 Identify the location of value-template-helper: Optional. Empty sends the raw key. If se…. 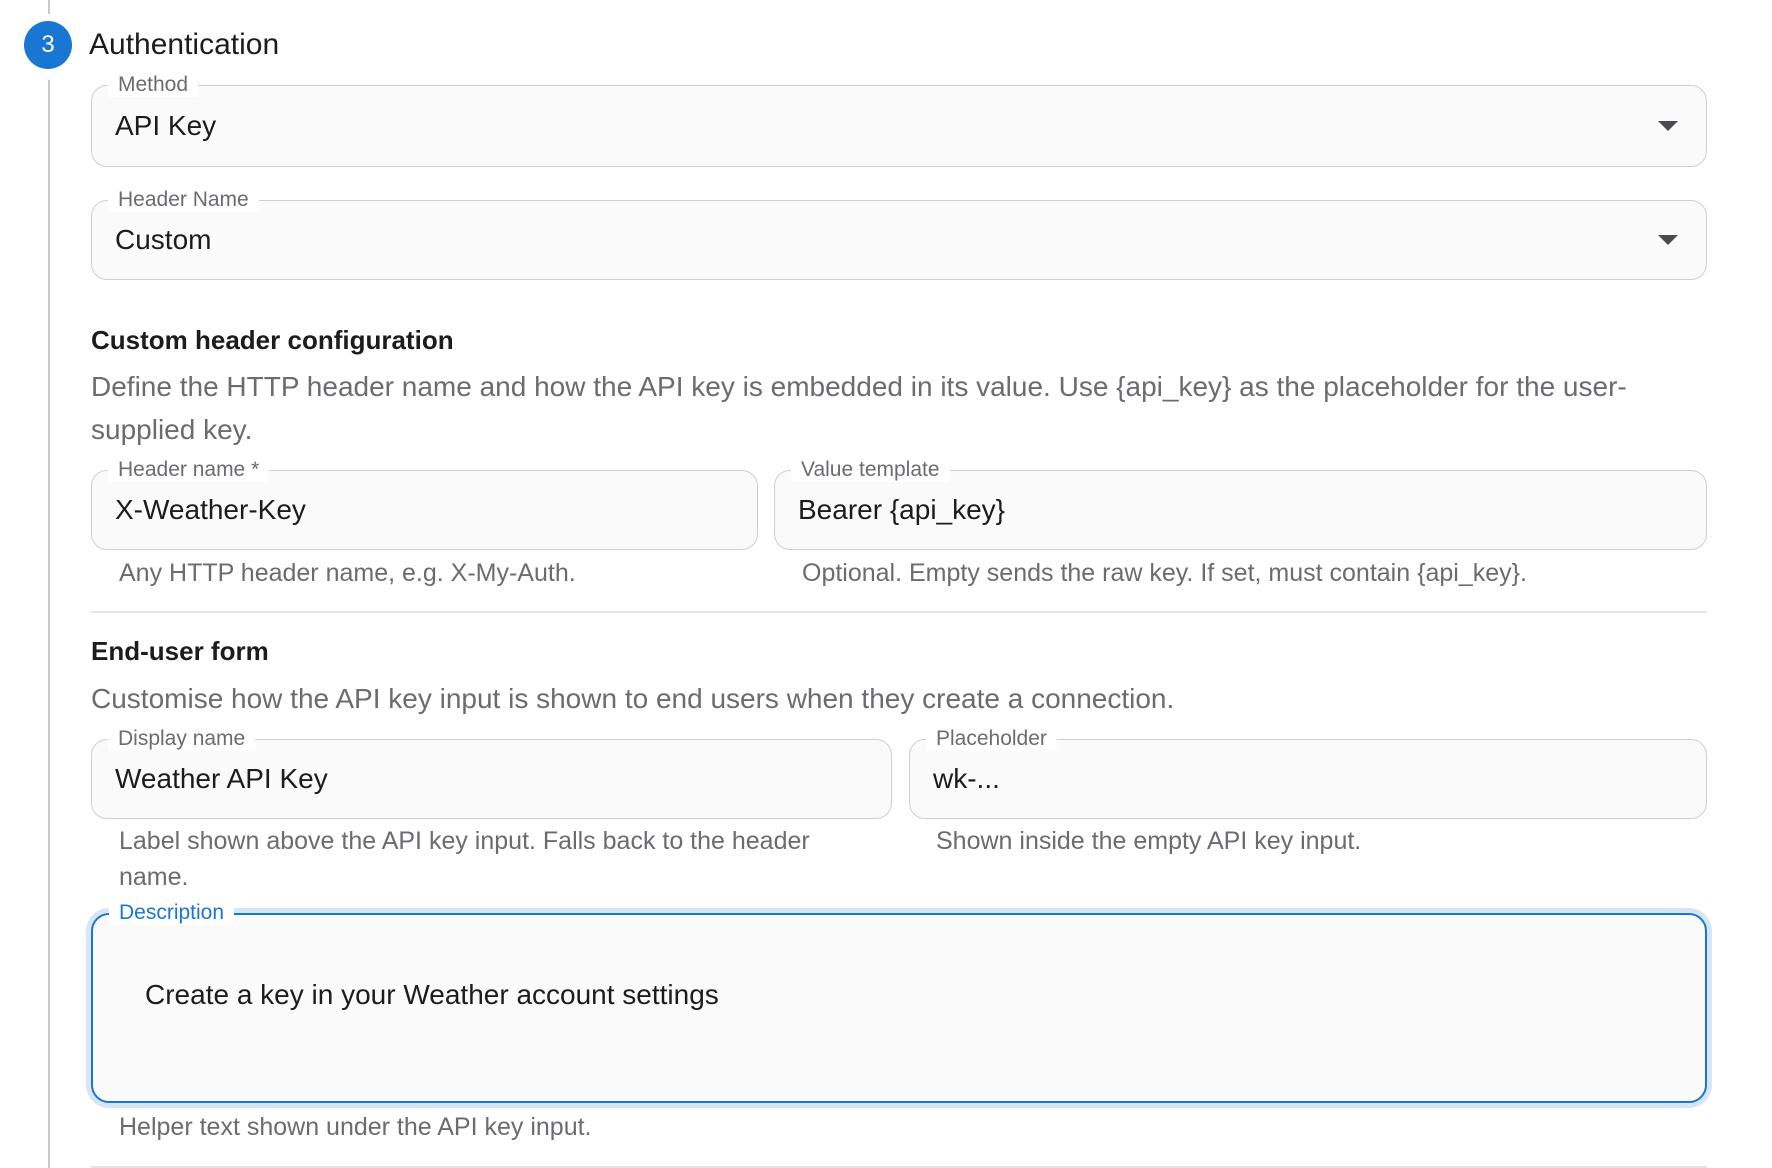
(1164, 573).